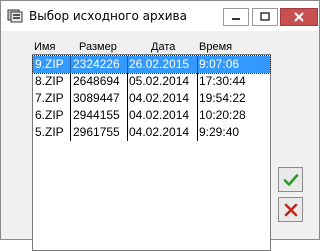  I want to click on cross-icon, so click(290, 209).